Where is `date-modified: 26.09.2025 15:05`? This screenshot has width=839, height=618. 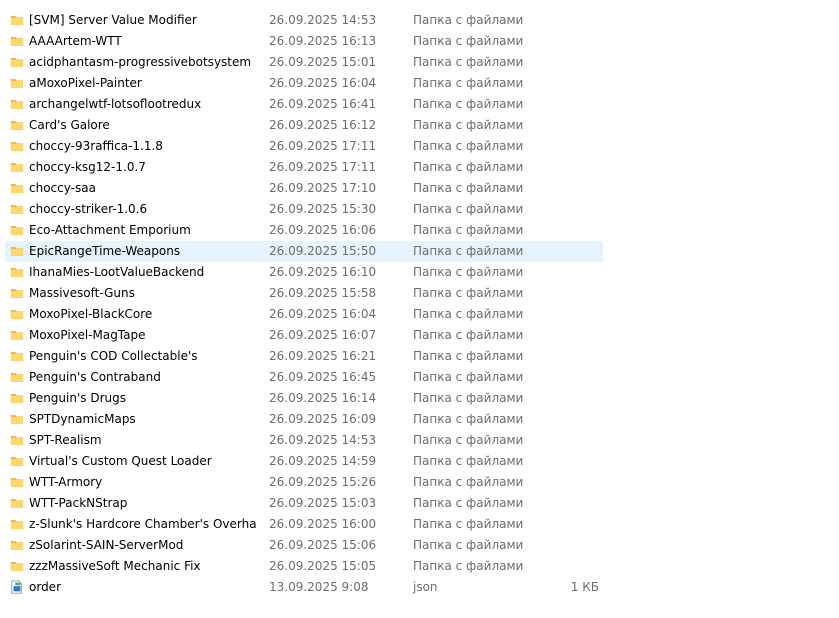 date-modified: 26.09.2025 15:05 is located at coordinates (323, 566).